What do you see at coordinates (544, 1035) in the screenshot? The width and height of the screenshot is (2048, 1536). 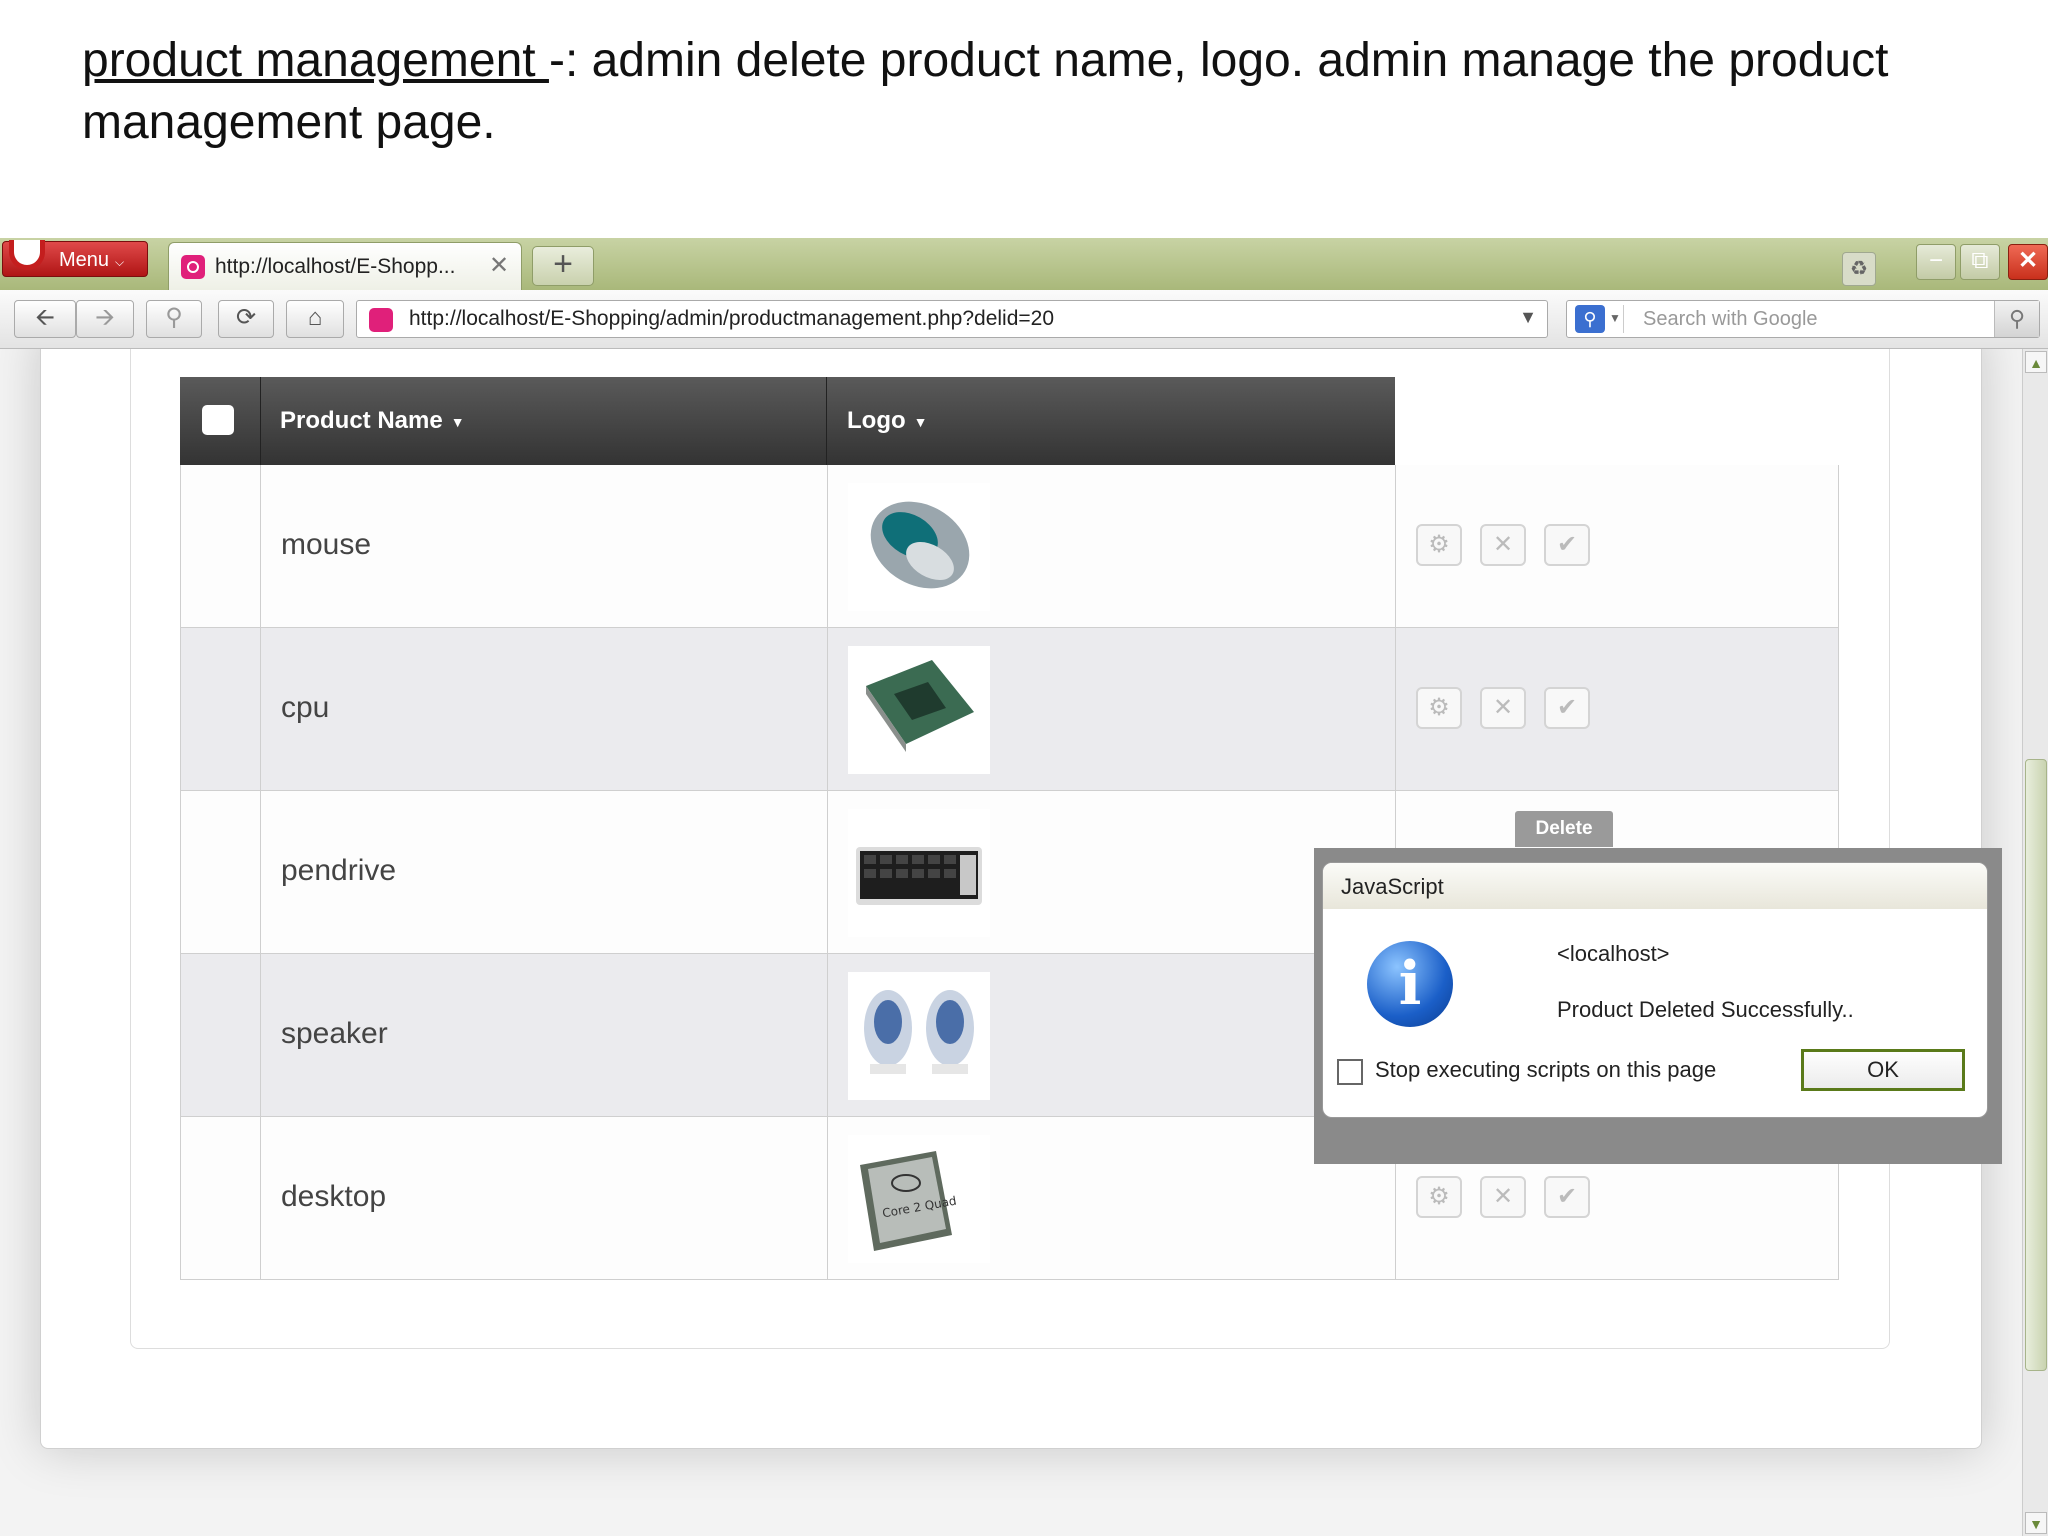 I see `product-name: speaker` at bounding box center [544, 1035].